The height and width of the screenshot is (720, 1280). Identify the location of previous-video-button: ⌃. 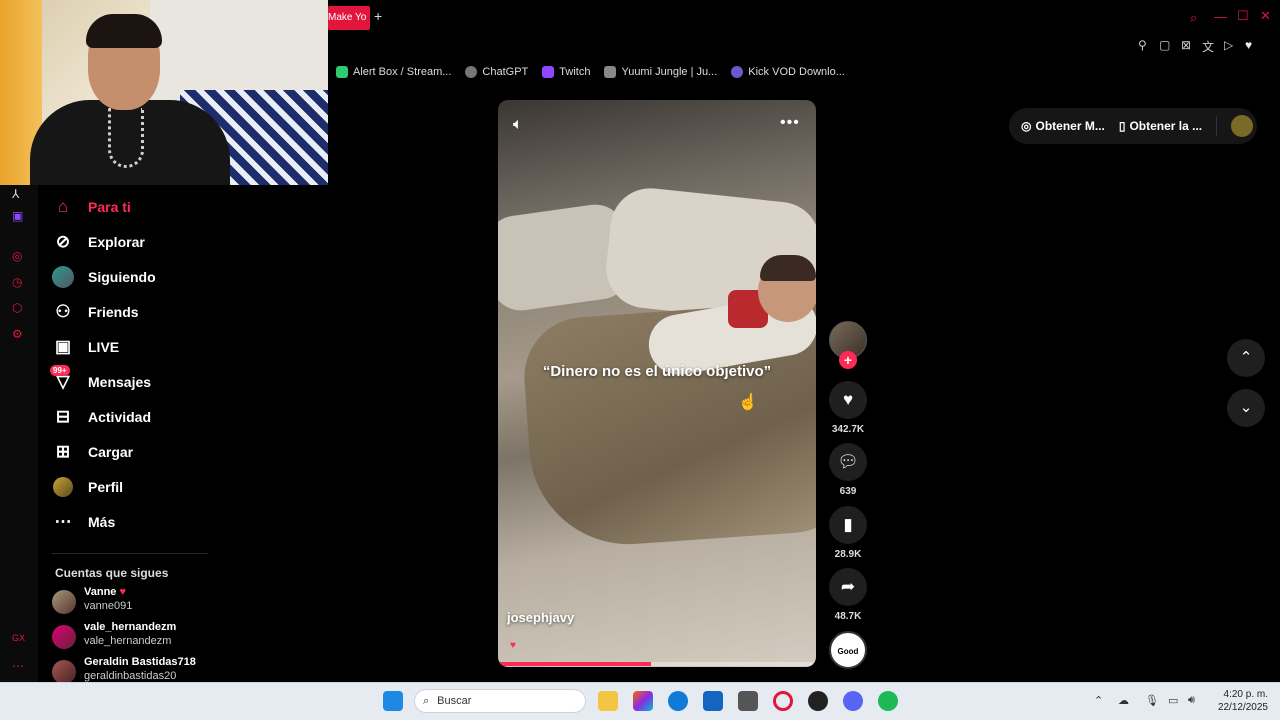
(1246, 358).